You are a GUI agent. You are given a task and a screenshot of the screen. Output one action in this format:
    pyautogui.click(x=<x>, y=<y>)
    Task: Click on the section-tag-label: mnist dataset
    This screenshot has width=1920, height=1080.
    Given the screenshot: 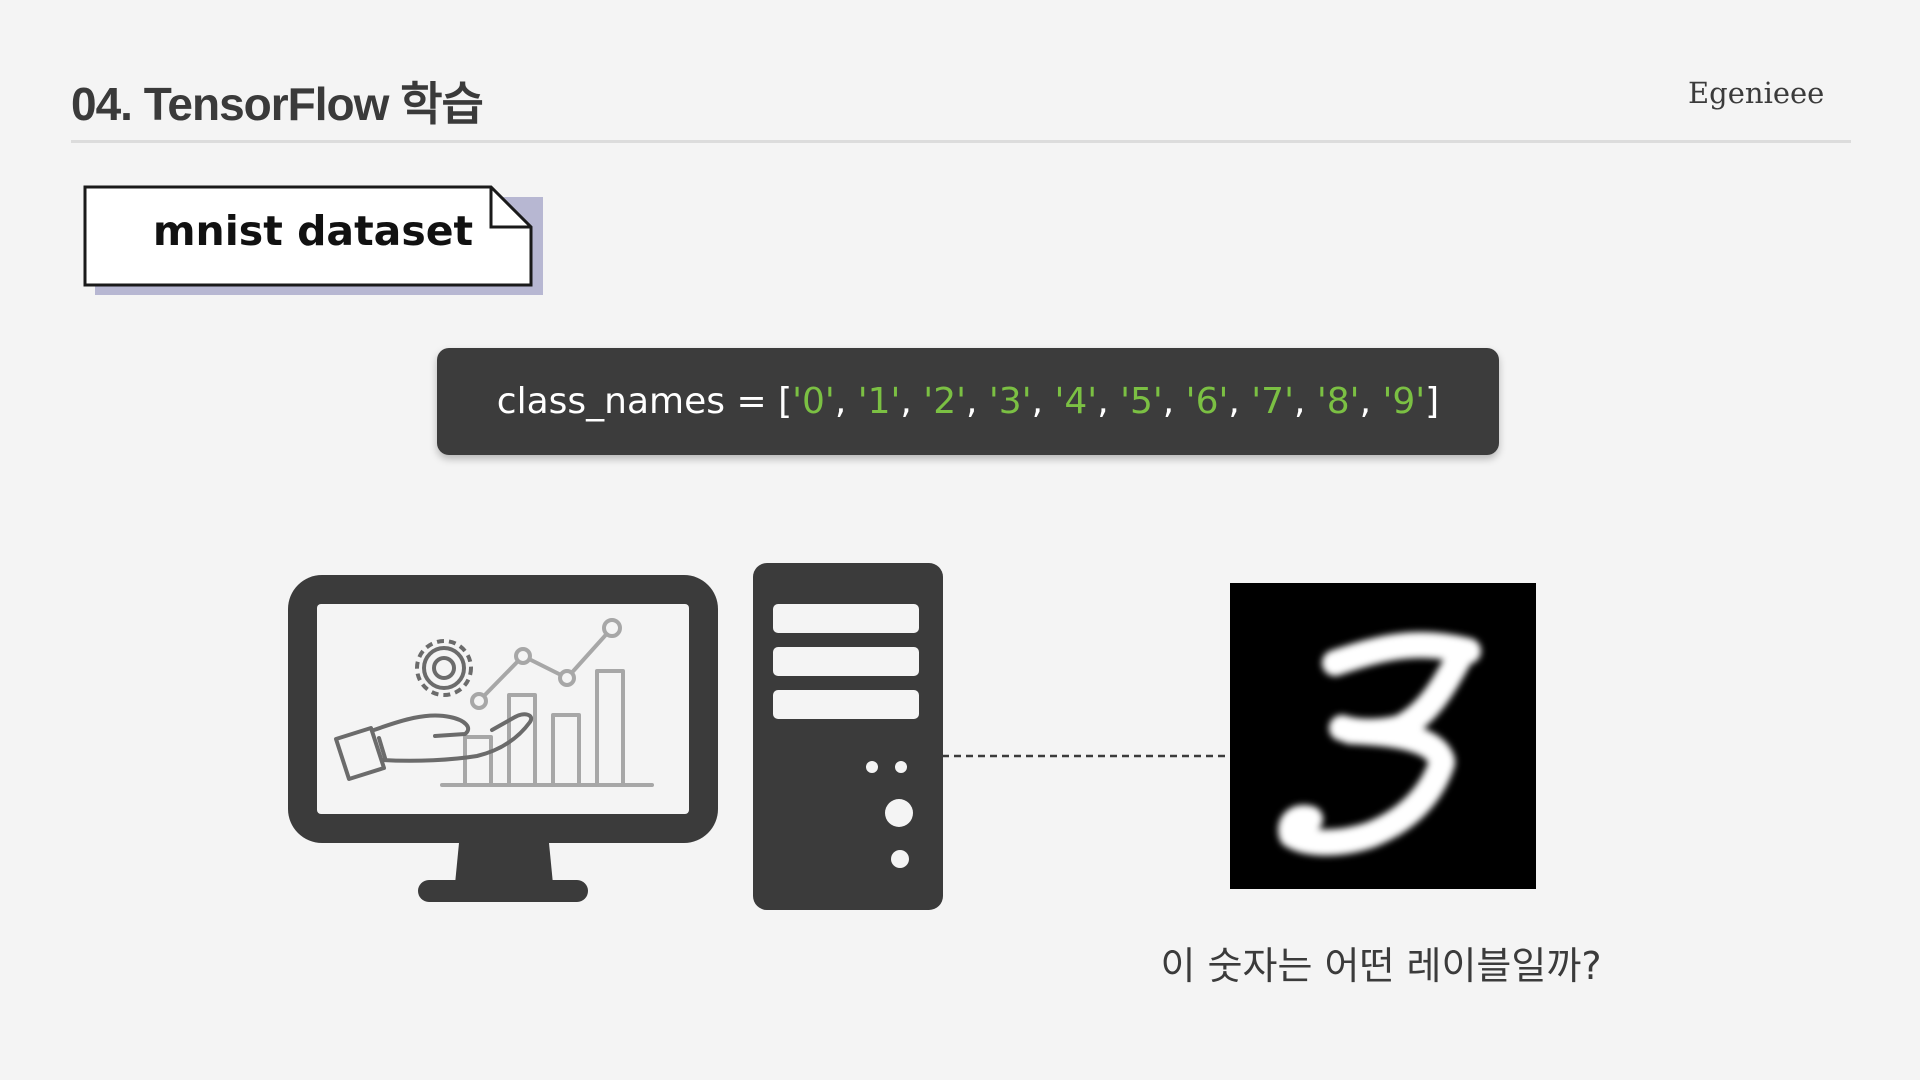 What is the action you would take?
    pyautogui.click(x=313, y=231)
    